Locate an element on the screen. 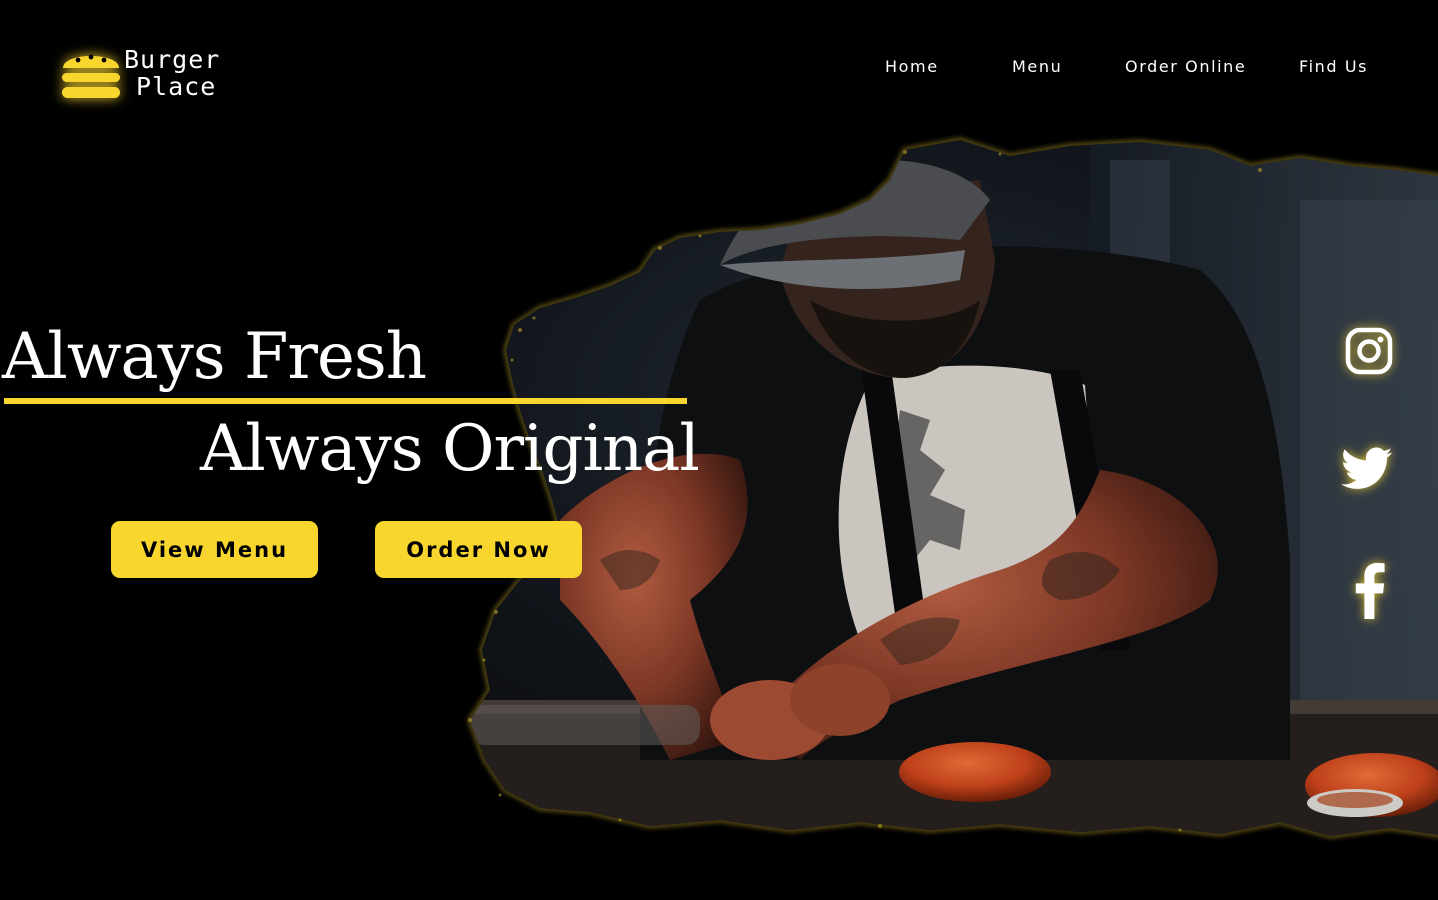 This screenshot has width=1438, height=900. main-nav: Home Menu Order Online Find Us is located at coordinates (719, 68).